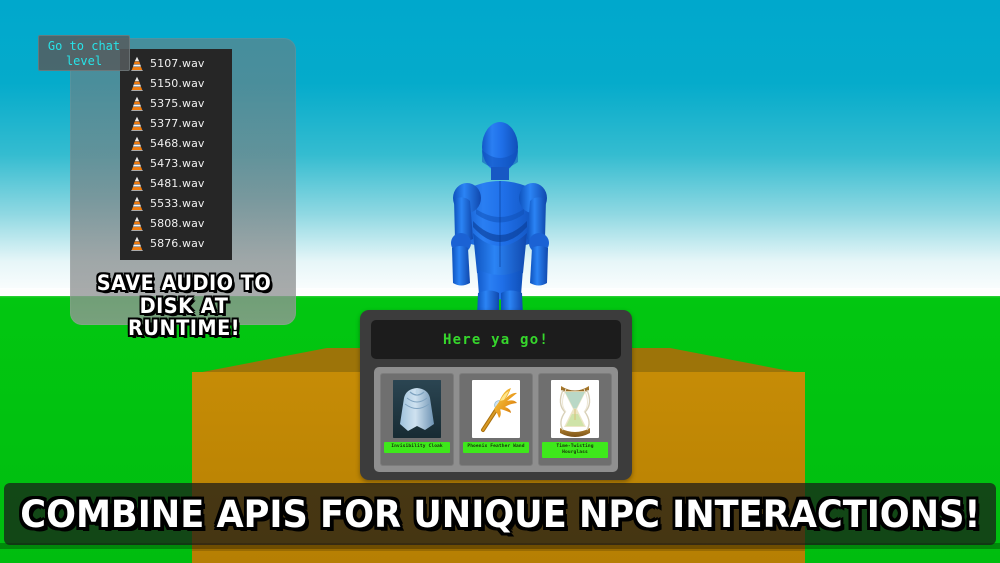 The image size is (1000, 563). I want to click on file-list-item: 5150.wav, so click(176, 83).